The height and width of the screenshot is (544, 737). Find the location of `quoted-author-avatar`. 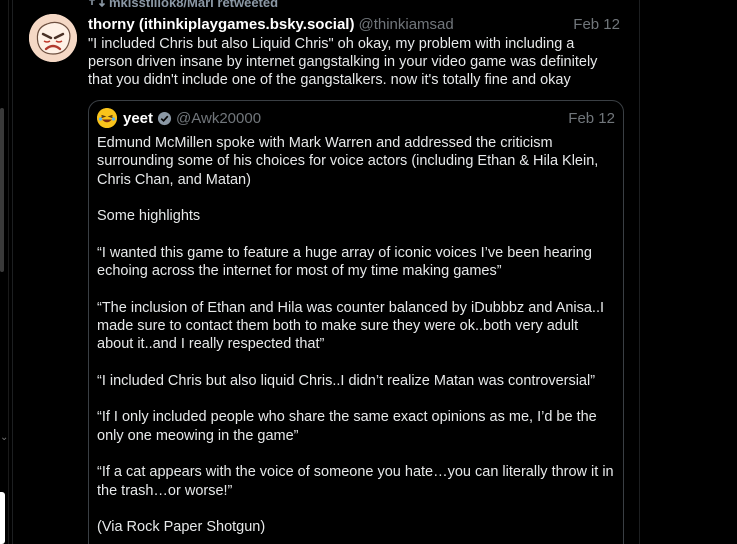

quoted-author-avatar is located at coordinates (107, 118).